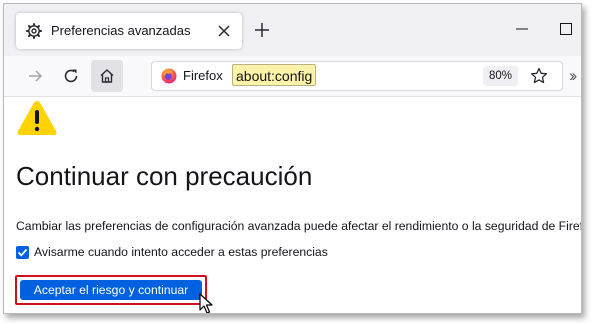 The width and height of the screenshot is (592, 323). I want to click on page-title: Continuar con precaución, so click(164, 176).